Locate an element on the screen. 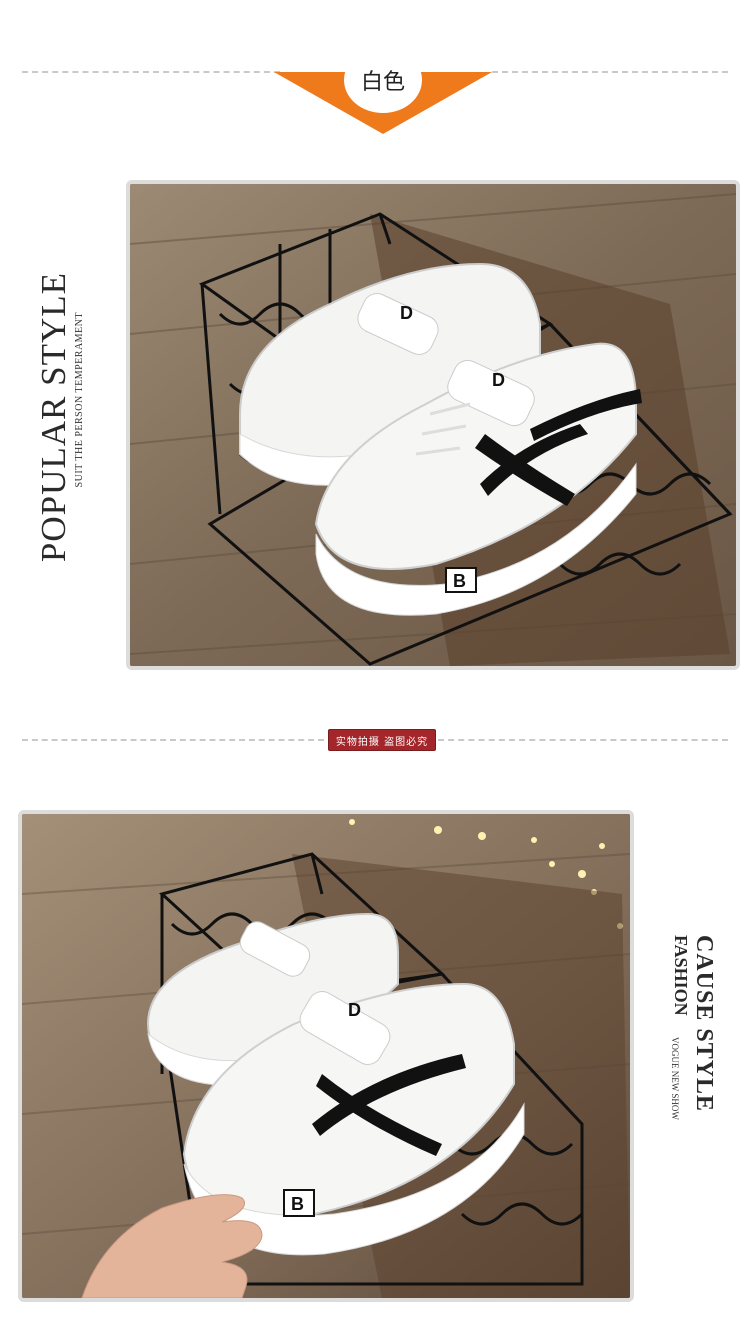 Image resolution: width=750 pixels, height=1333 pixels. header-banner: 白色 is located at coordinates (375, 75).